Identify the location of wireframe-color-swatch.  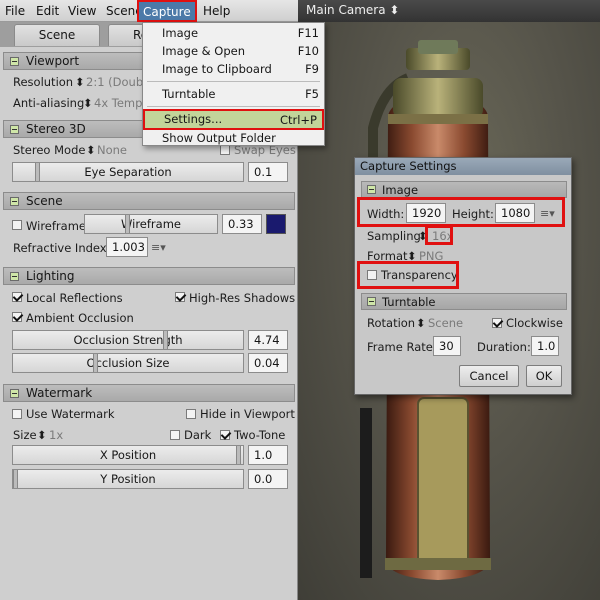
(276, 224).